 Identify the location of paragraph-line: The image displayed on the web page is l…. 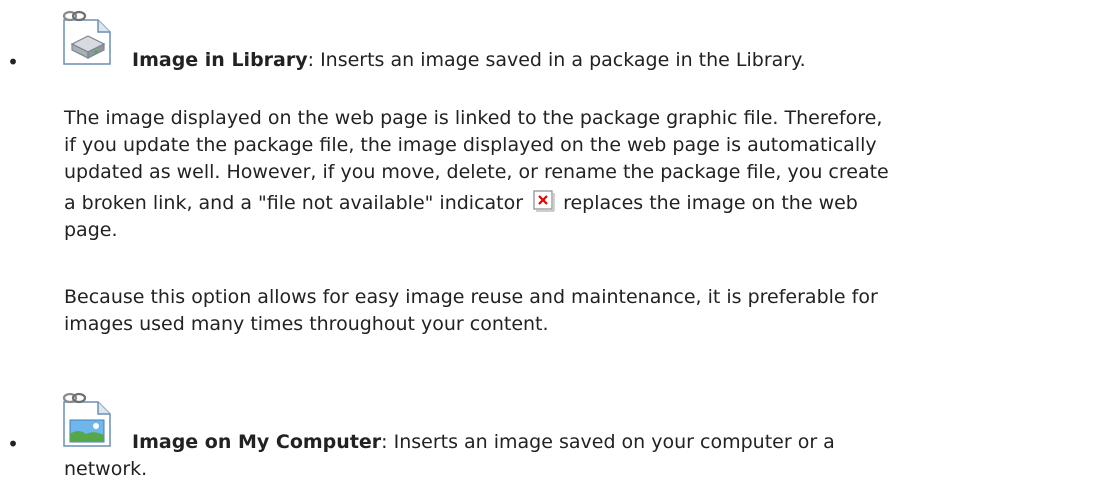
(473, 118).